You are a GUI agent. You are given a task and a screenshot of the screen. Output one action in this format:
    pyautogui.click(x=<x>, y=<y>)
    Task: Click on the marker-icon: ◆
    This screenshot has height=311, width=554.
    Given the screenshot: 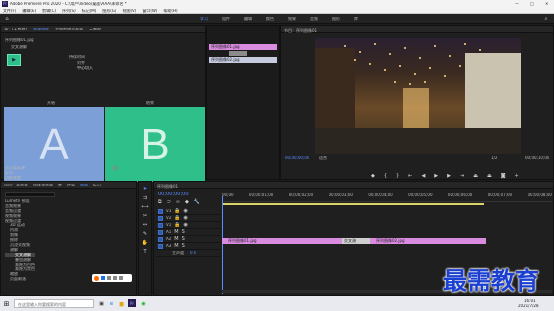 What is the action you would take?
    pyautogui.click(x=373, y=176)
    